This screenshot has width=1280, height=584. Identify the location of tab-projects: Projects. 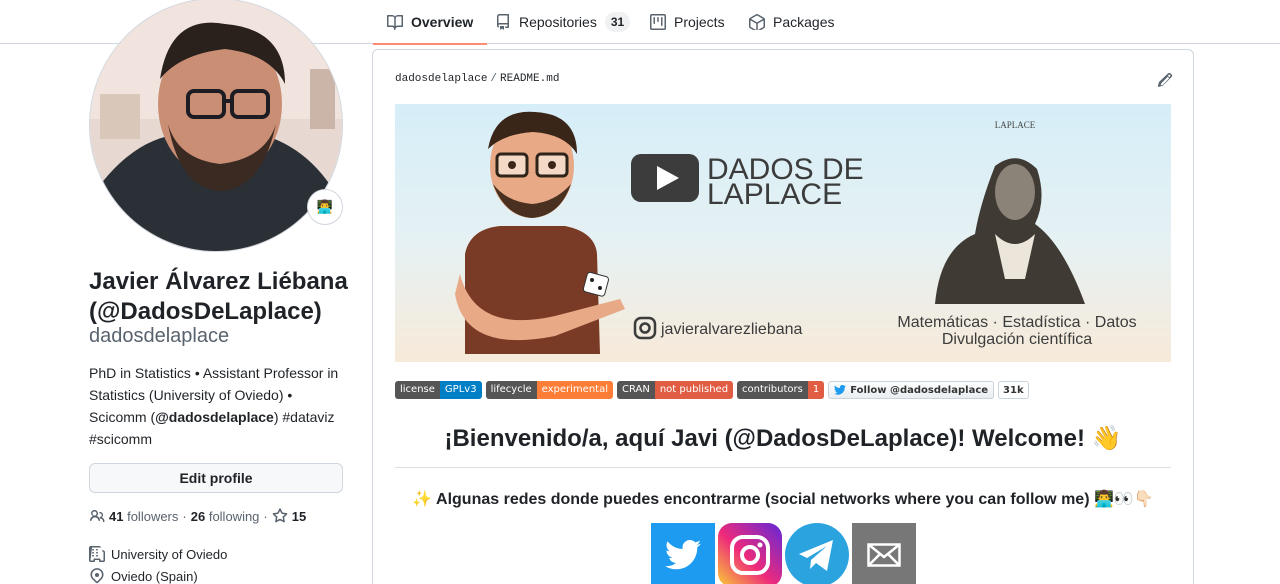
(687, 22).